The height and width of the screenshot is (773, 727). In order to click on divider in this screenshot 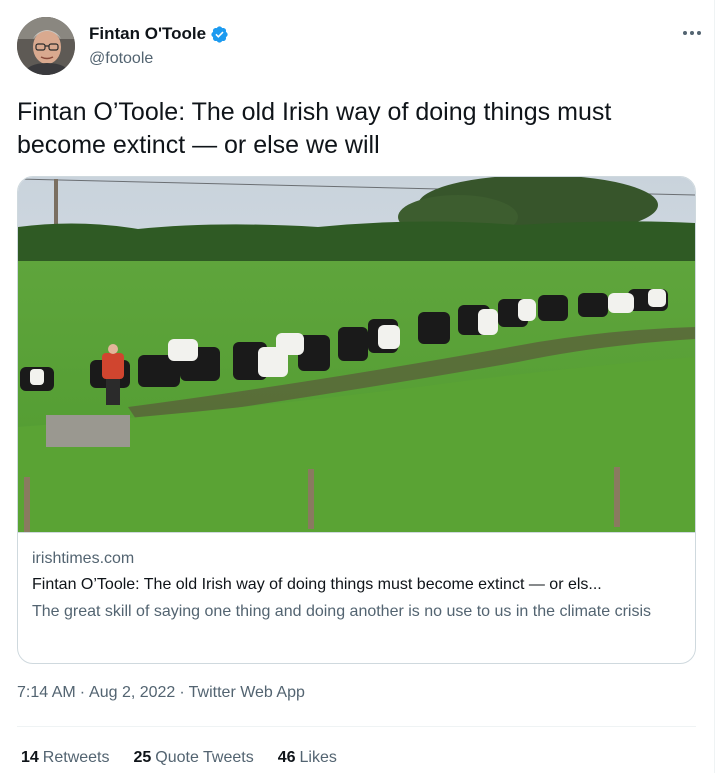, I will do `click(356, 726)`.